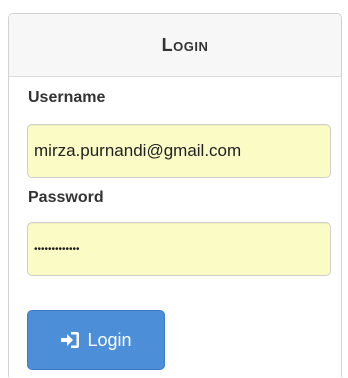 The image size is (348, 378). Describe the element at coordinates (179, 249) in the screenshot. I see `password-input` at that location.